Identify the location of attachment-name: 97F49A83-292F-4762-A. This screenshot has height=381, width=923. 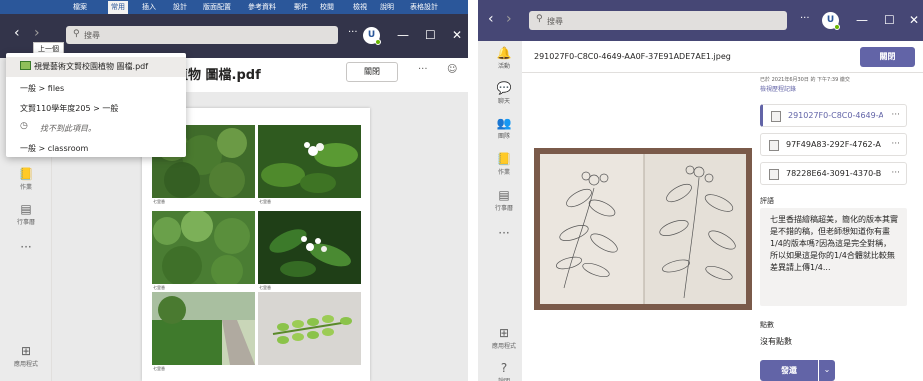
(833, 144).